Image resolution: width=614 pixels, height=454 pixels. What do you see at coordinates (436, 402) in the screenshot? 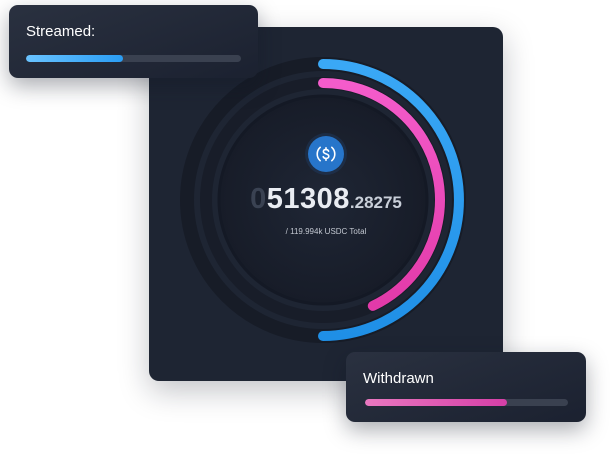
I see `withdrawn-progress-fill` at bounding box center [436, 402].